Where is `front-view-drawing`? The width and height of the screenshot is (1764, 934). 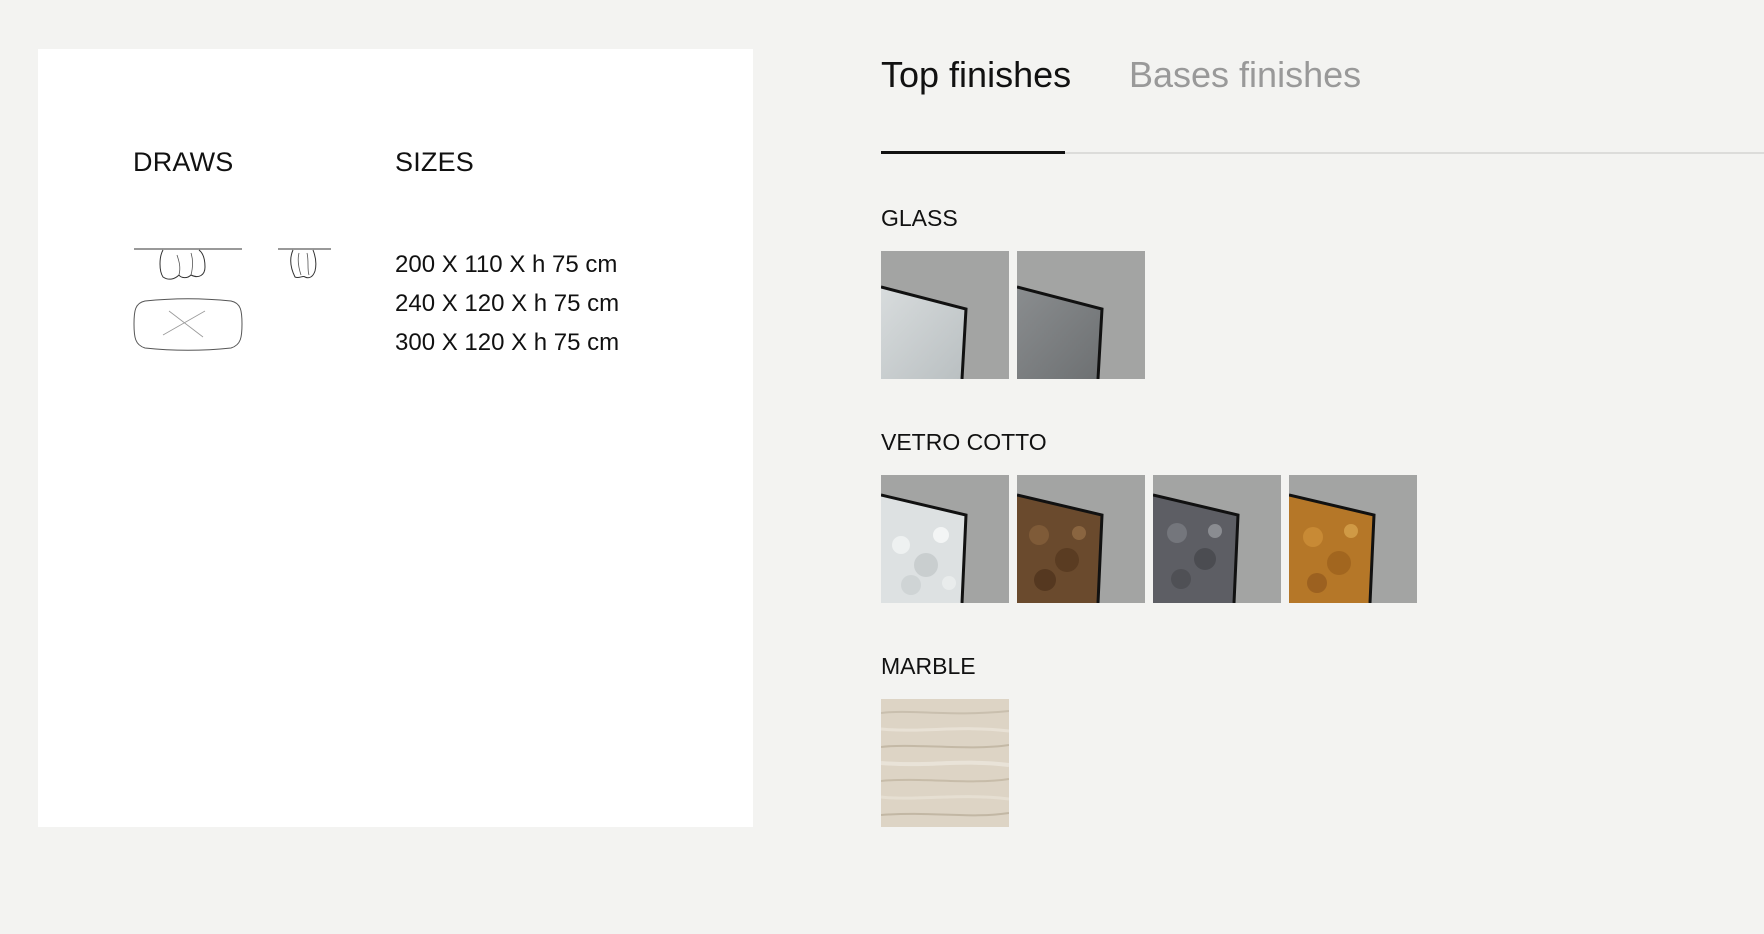 front-view-drawing is located at coordinates (188, 264).